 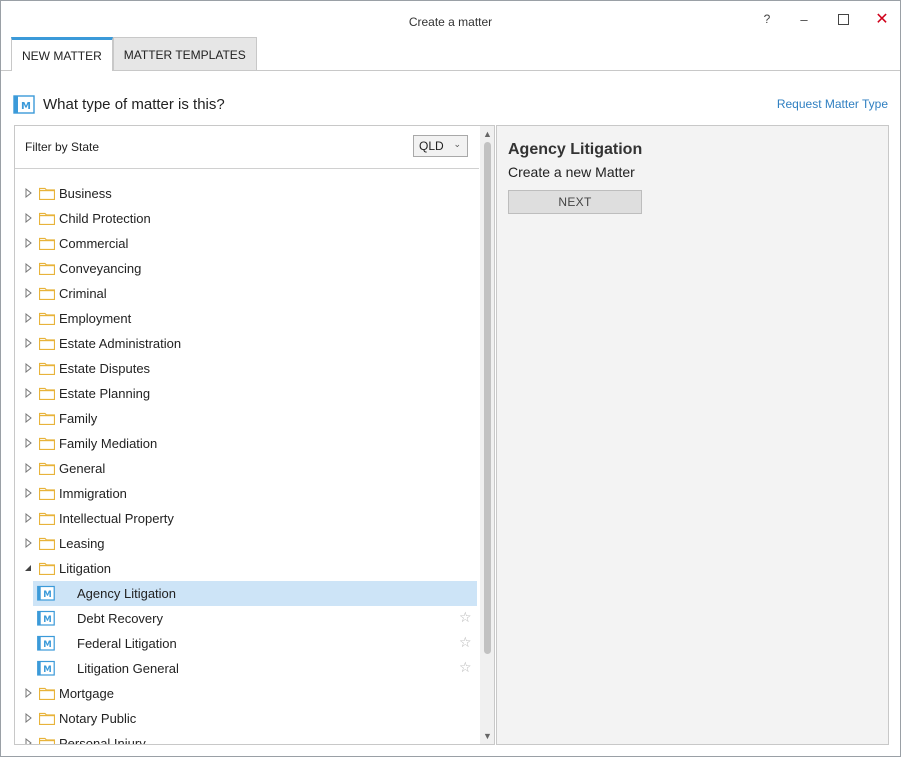 What do you see at coordinates (247, 568) in the screenshot?
I see `tree-item: Litigation` at bounding box center [247, 568].